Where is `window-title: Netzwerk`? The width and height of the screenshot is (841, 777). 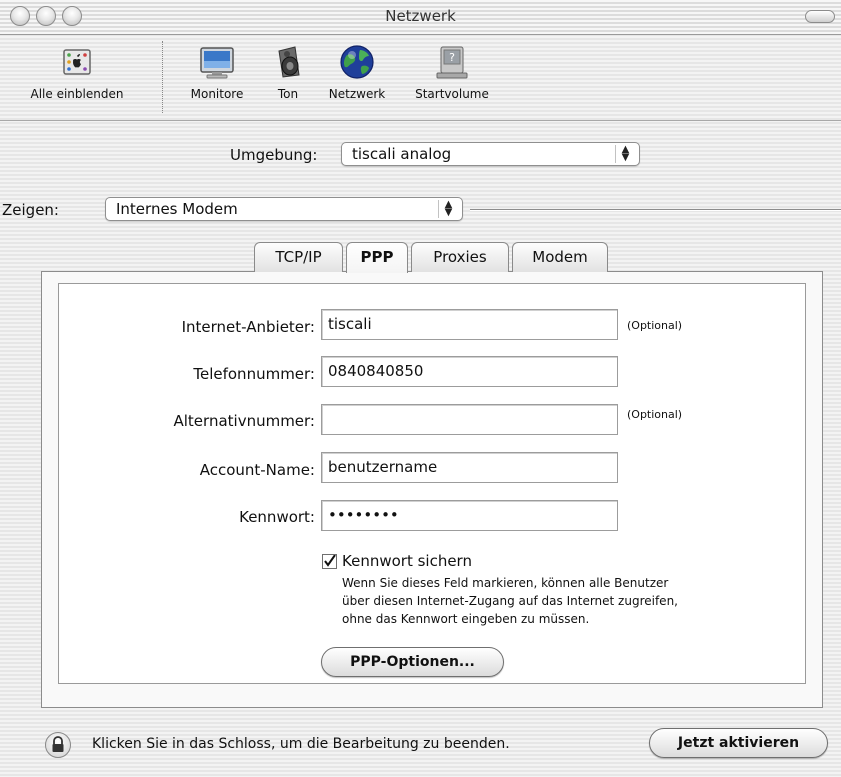 window-title: Netzwerk is located at coordinates (420, 16).